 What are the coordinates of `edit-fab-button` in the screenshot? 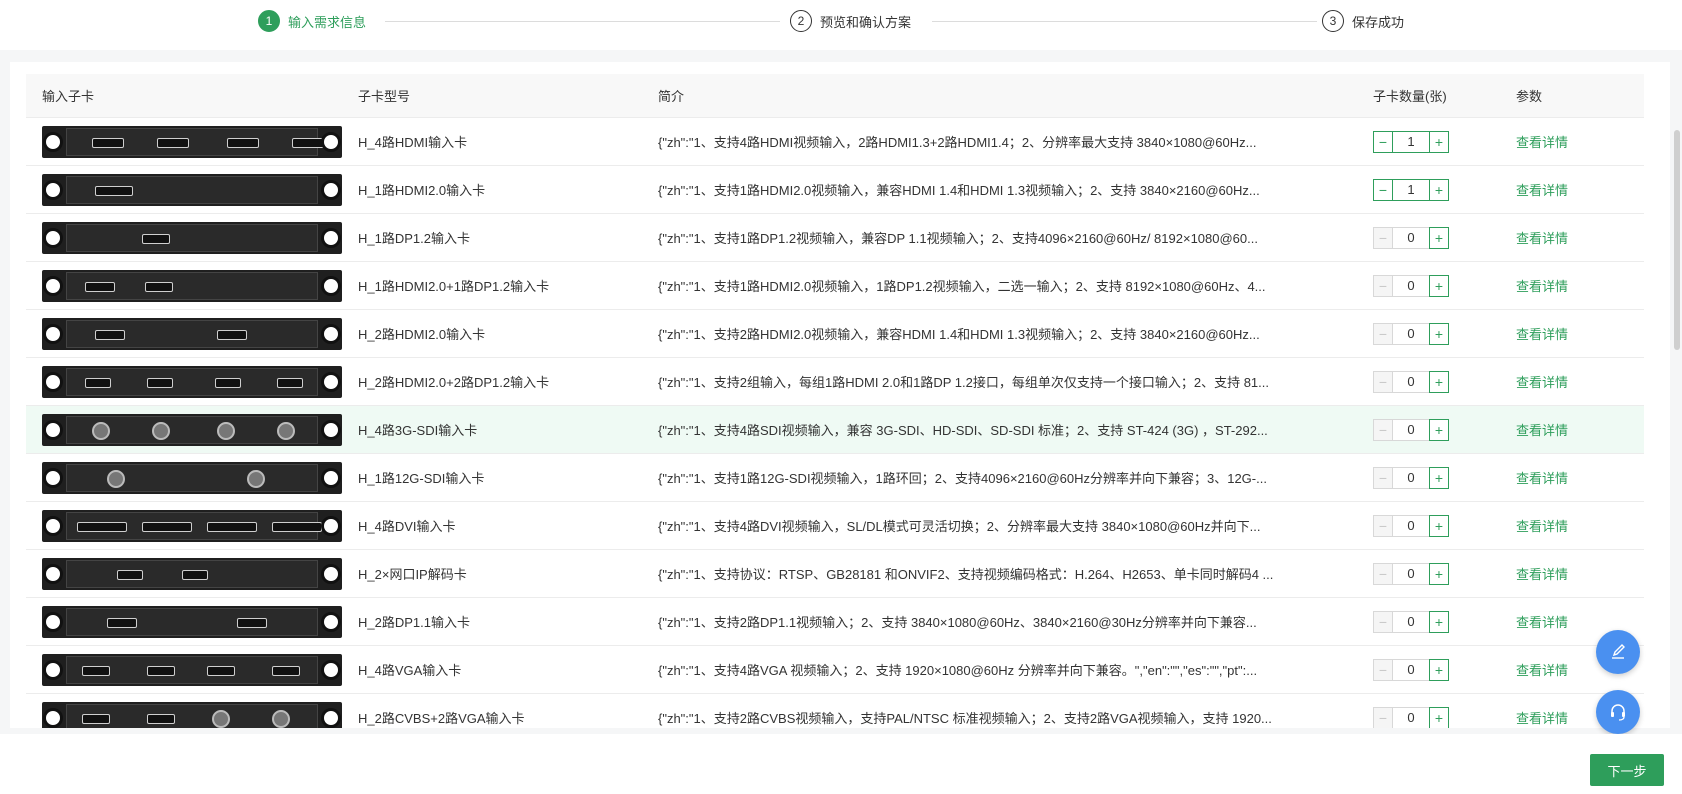 It's located at (1618, 652).